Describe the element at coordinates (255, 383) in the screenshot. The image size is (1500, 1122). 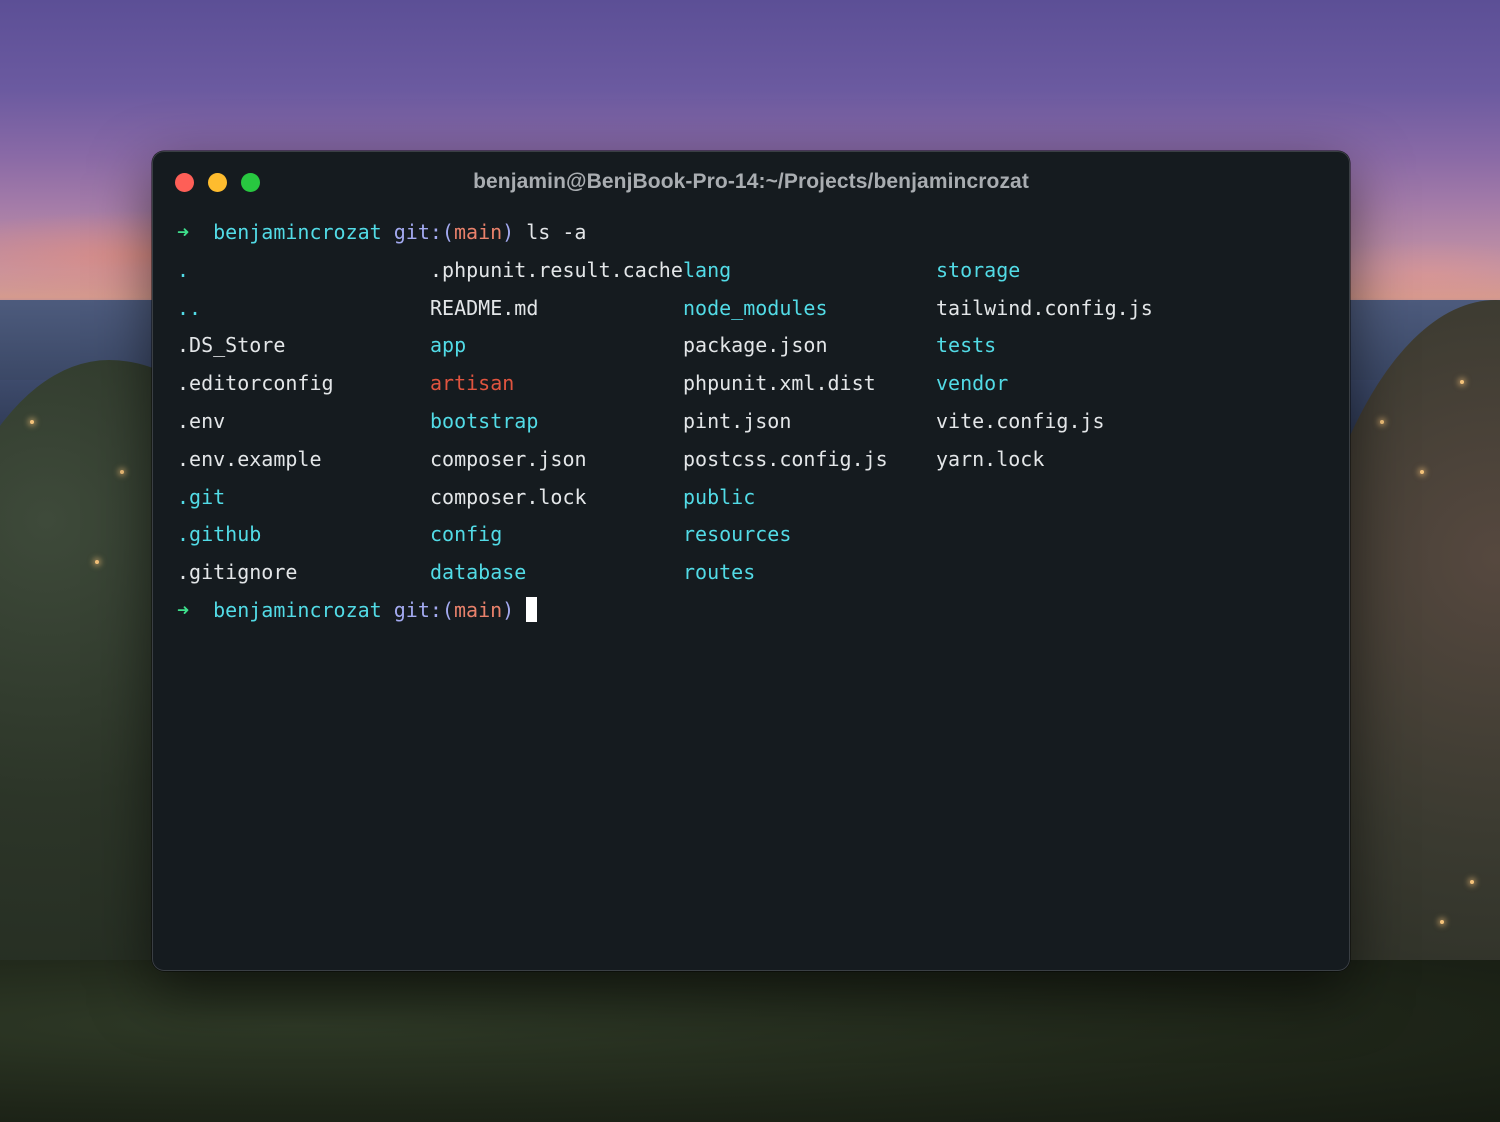
I see `file-entry: .editorconfig` at that location.